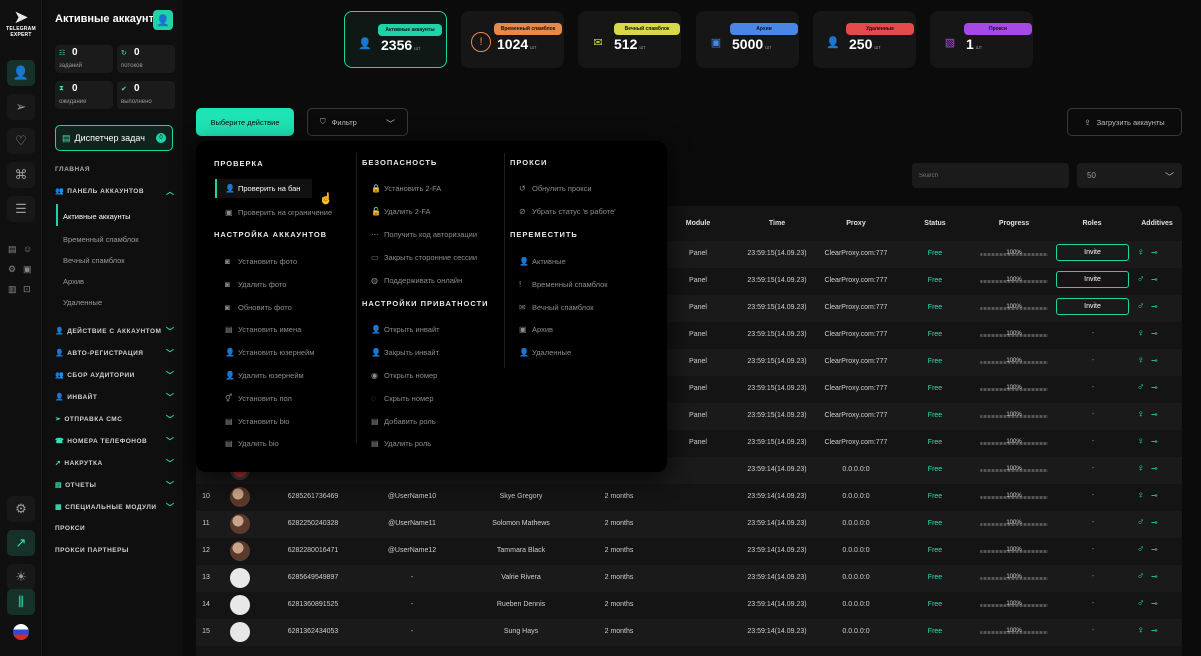 The width and height of the screenshot is (1201, 656). Describe the element at coordinates (269, 352) in the screenshot. I see `menu-set-username: 👤 Установить юзернейм` at that location.